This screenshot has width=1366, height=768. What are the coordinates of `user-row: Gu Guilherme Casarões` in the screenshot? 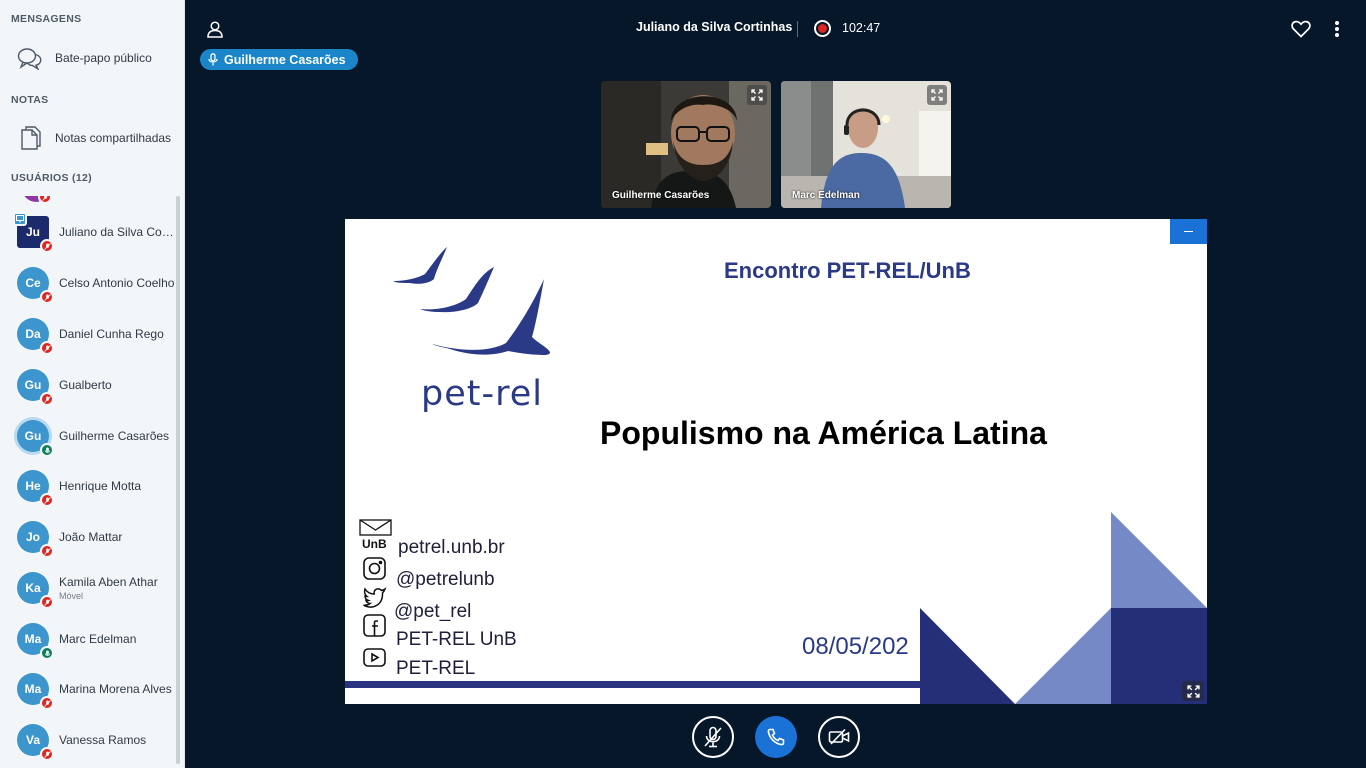 It's located at (89, 436).